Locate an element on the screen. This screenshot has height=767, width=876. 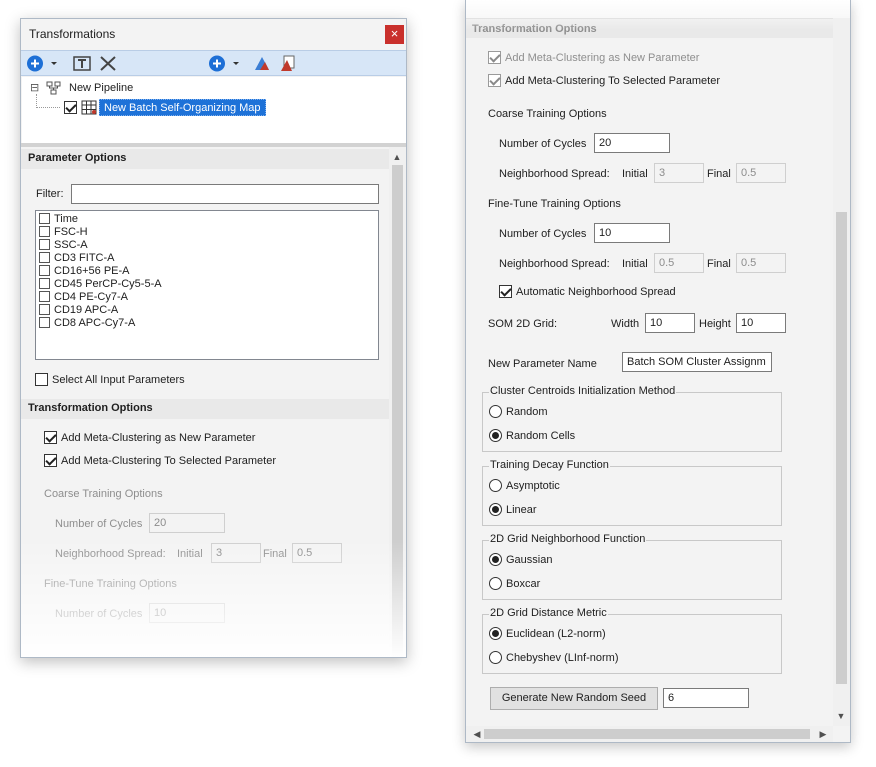
r-finetune-cycles-label: Number of Cycles is located at coordinates (543, 234).